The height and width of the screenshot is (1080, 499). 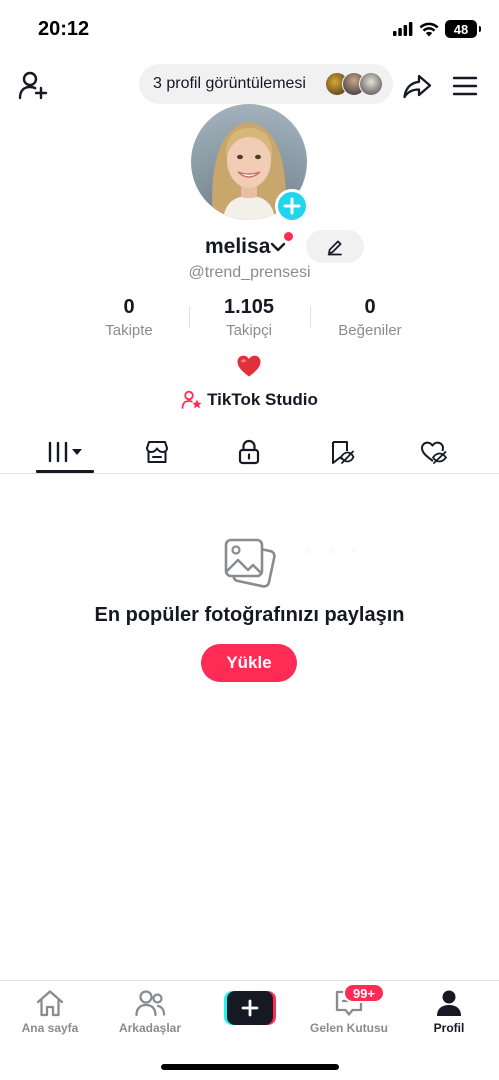 I want to click on nav-label: Gelen Kutusu, so click(x=348, y=1028).